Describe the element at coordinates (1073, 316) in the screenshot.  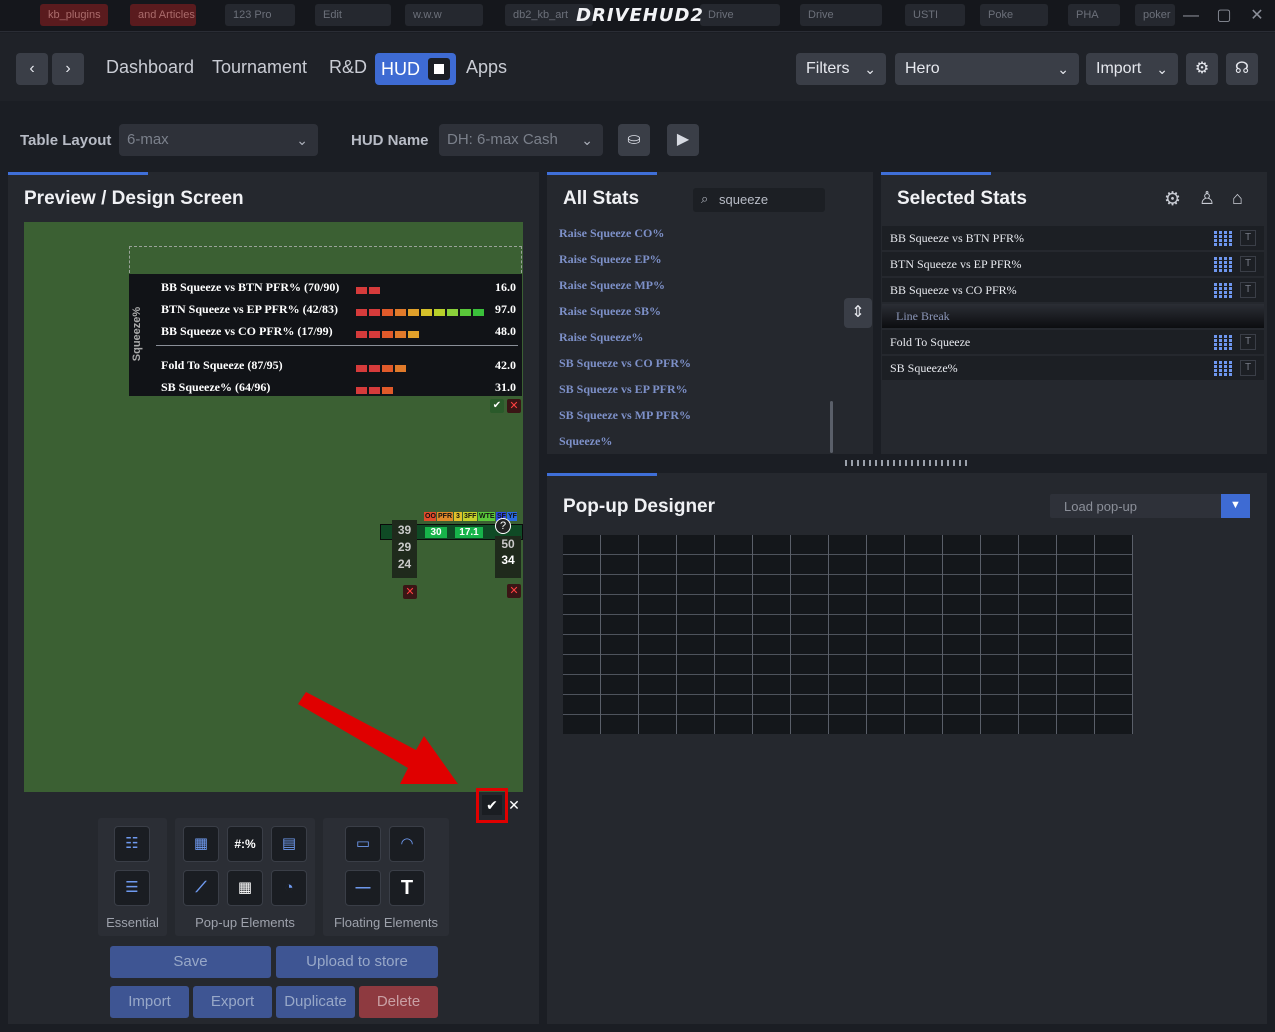
I see `line-break-row: Line Break` at that location.